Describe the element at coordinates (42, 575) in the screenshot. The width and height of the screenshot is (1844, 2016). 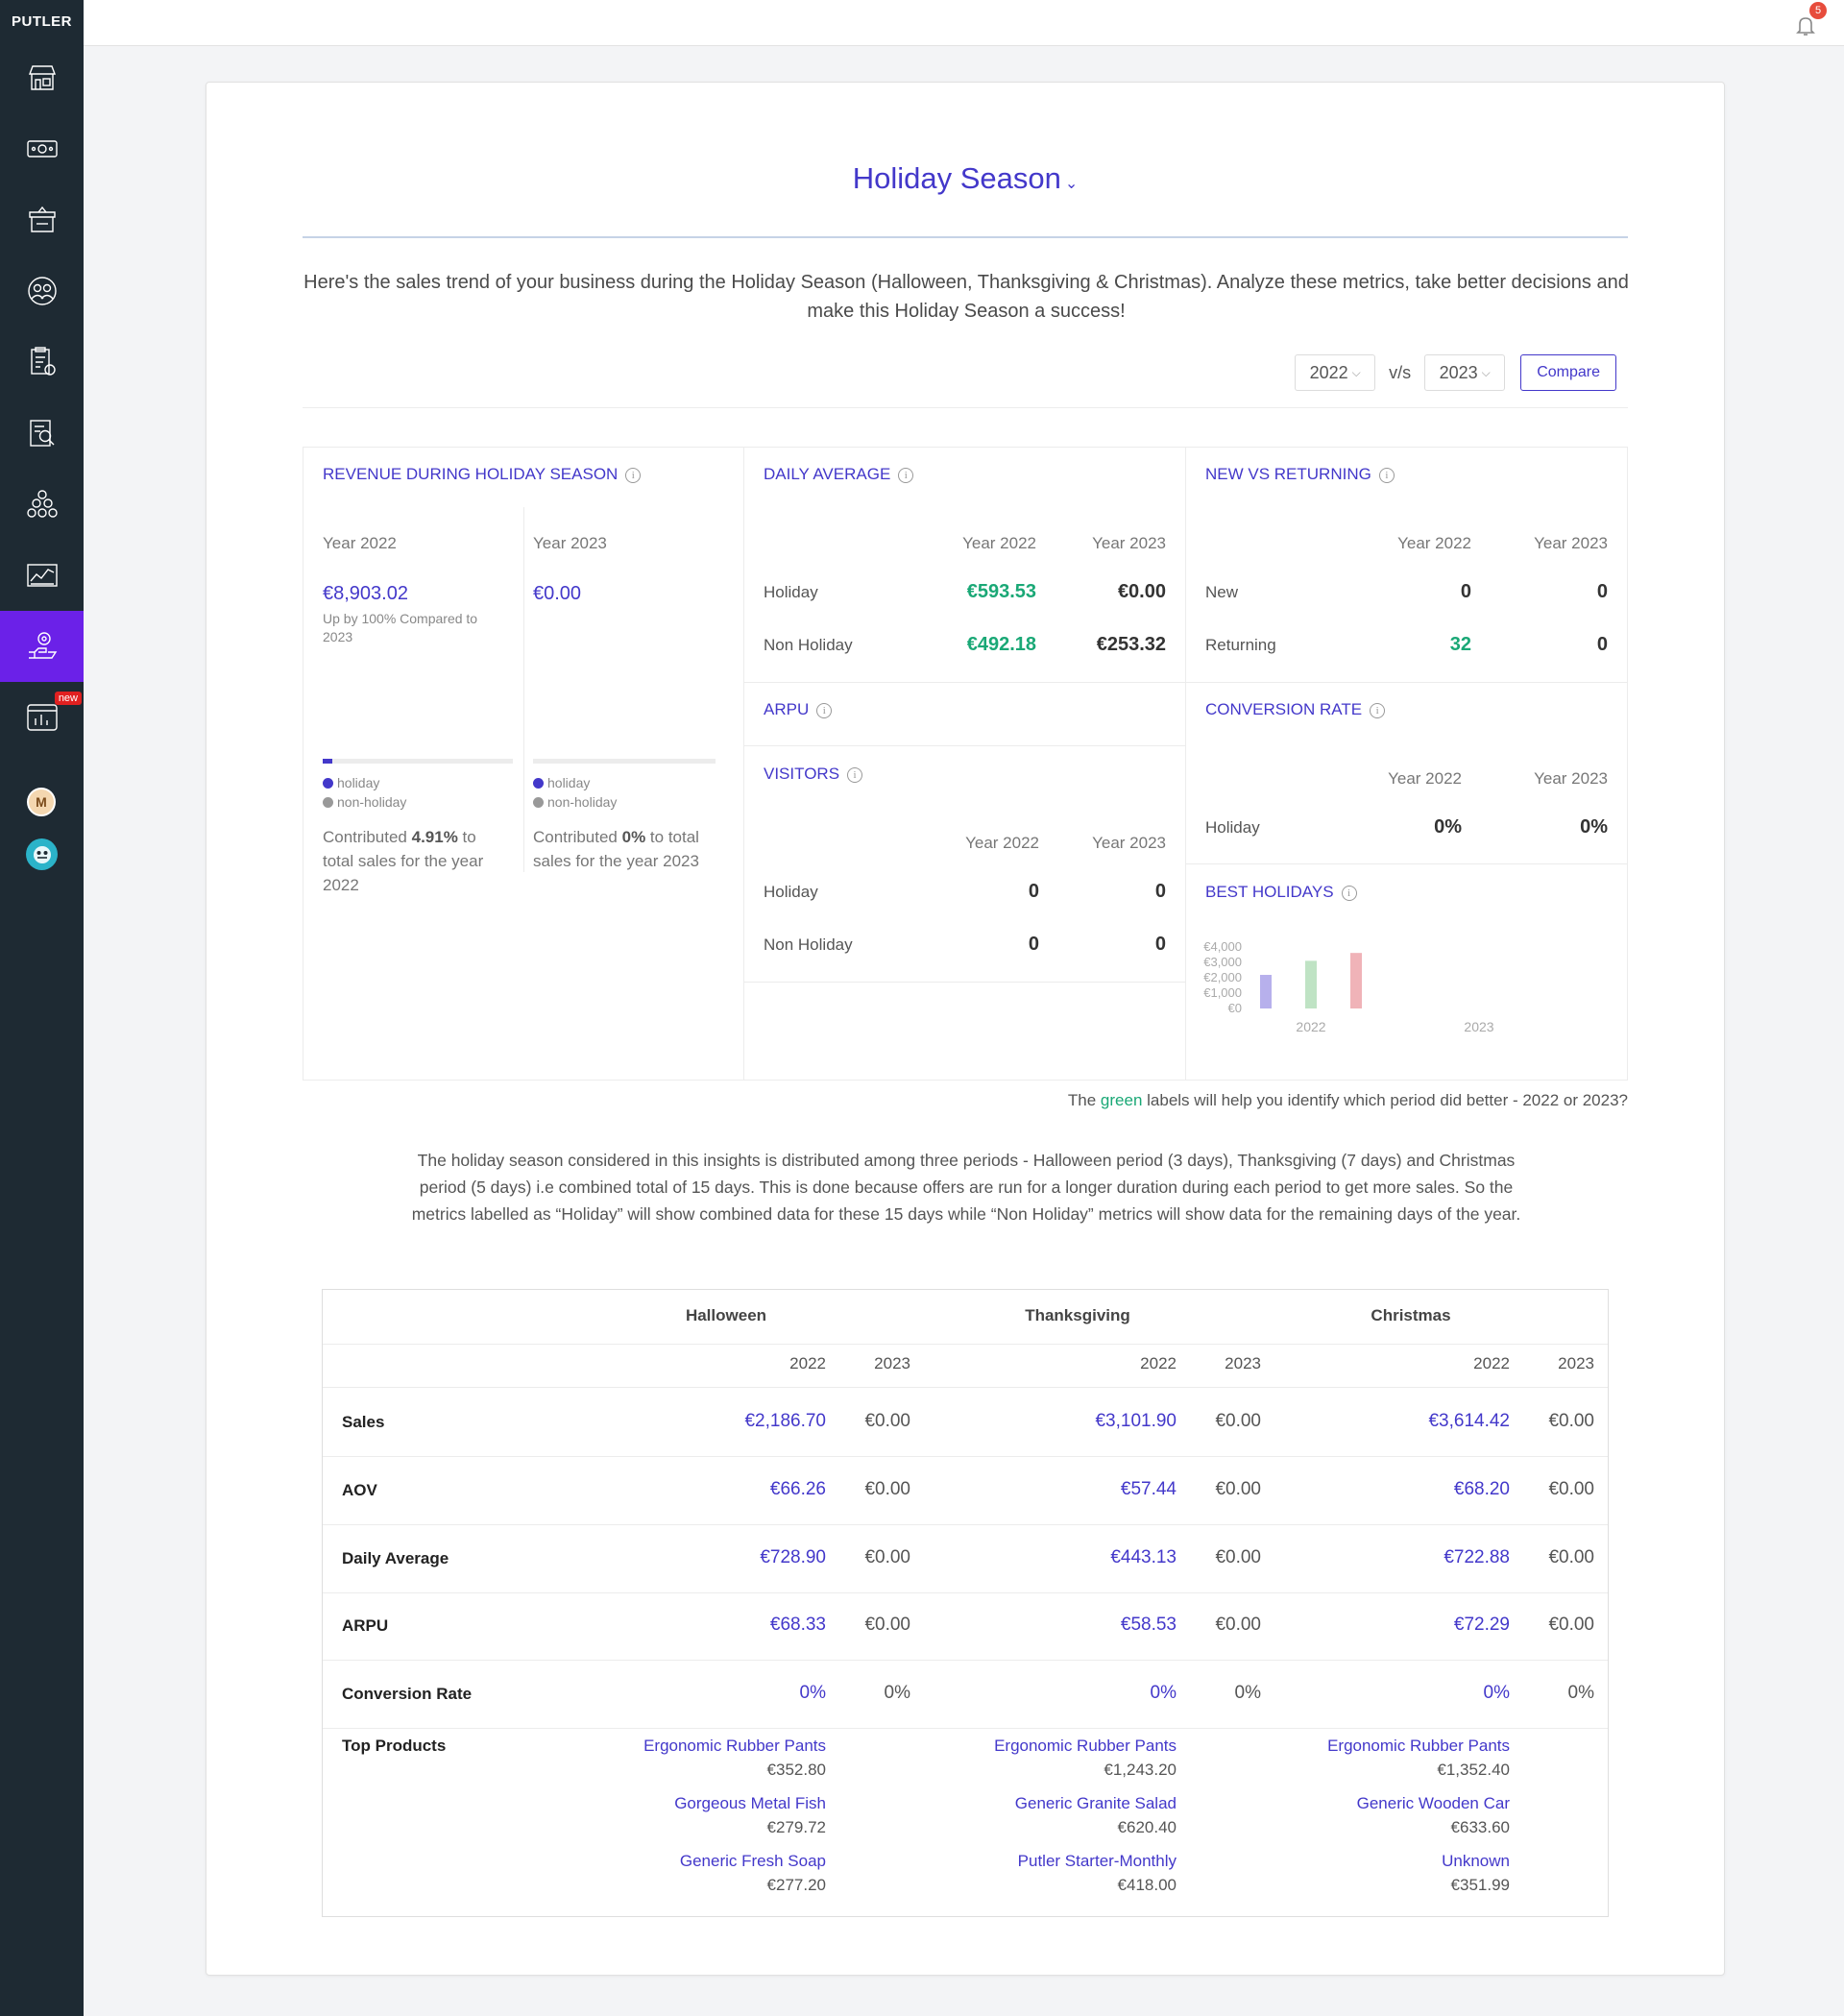
I see `sidebar-item-trends` at that location.